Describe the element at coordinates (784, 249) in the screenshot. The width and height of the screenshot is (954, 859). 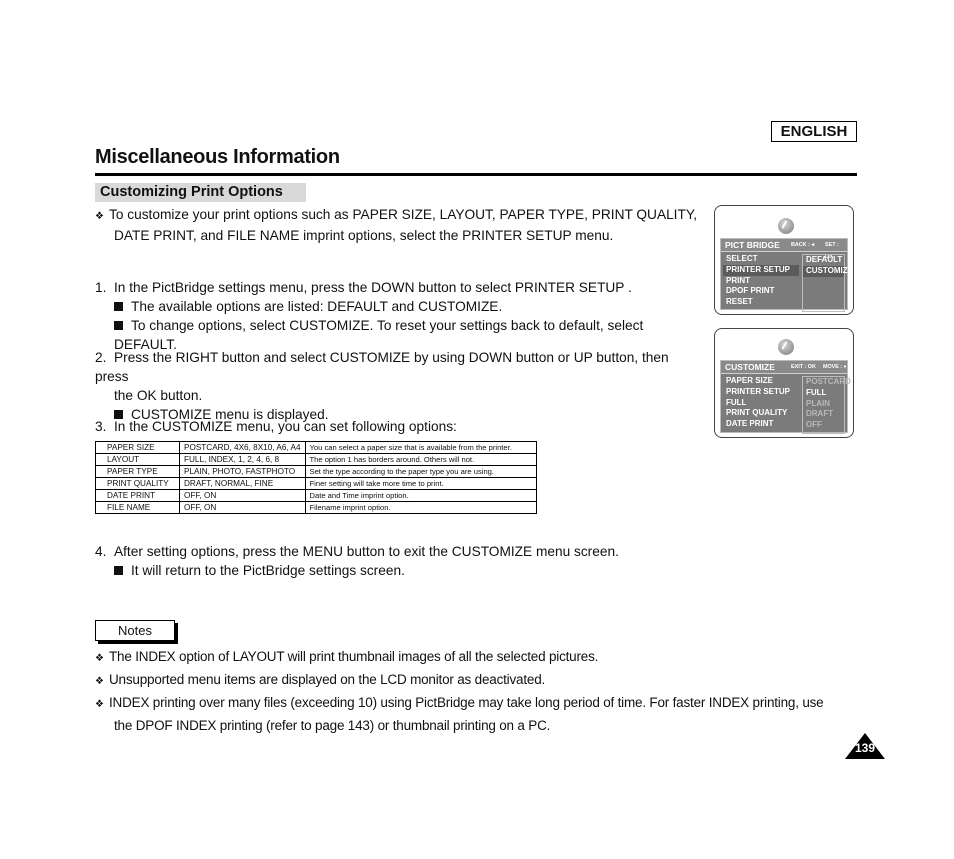
I see `lcd-header: PICT BRIDGE BACK : ◂ SET : OK` at that location.